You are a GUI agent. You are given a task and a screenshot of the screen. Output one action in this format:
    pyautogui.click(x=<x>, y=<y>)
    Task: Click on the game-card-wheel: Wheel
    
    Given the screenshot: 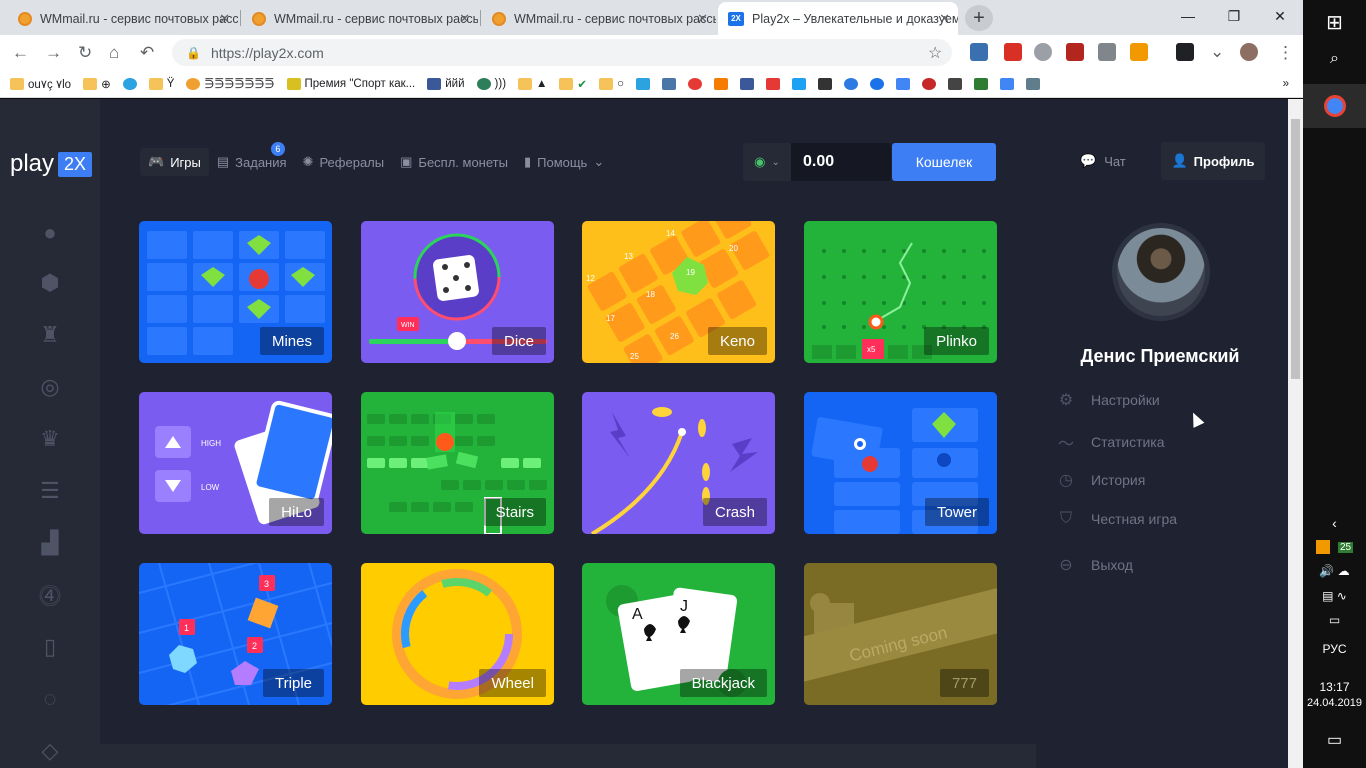 What is the action you would take?
    pyautogui.click(x=457, y=634)
    